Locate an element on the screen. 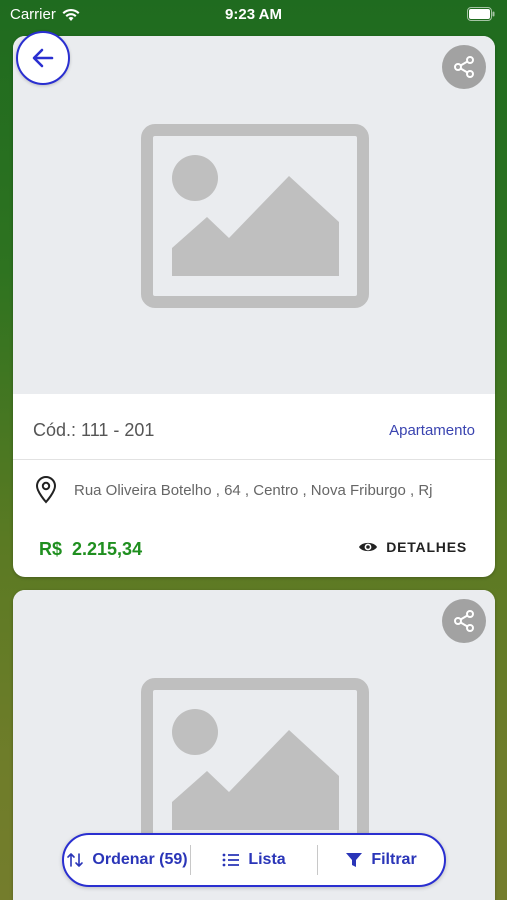 Image resolution: width=507 pixels, height=900 pixels. eye-icon is located at coordinates (368, 547).